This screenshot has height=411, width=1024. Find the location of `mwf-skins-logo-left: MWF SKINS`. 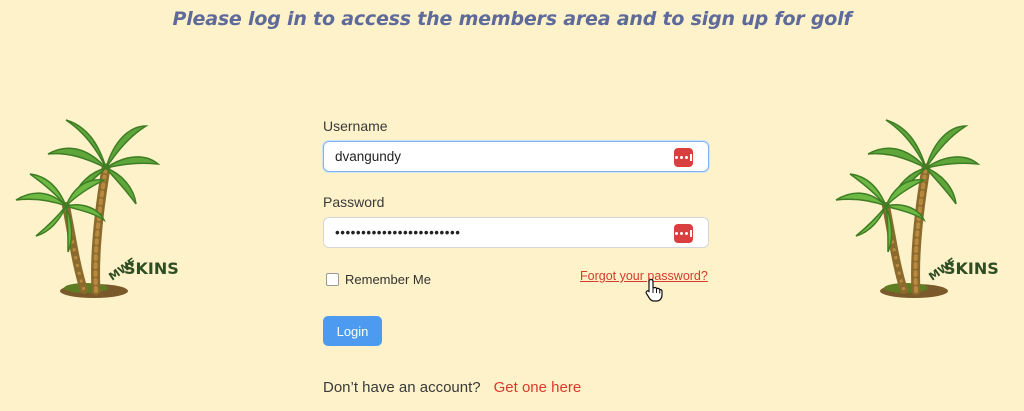

mwf-skins-logo-left: MWF SKINS is located at coordinates (101, 206).